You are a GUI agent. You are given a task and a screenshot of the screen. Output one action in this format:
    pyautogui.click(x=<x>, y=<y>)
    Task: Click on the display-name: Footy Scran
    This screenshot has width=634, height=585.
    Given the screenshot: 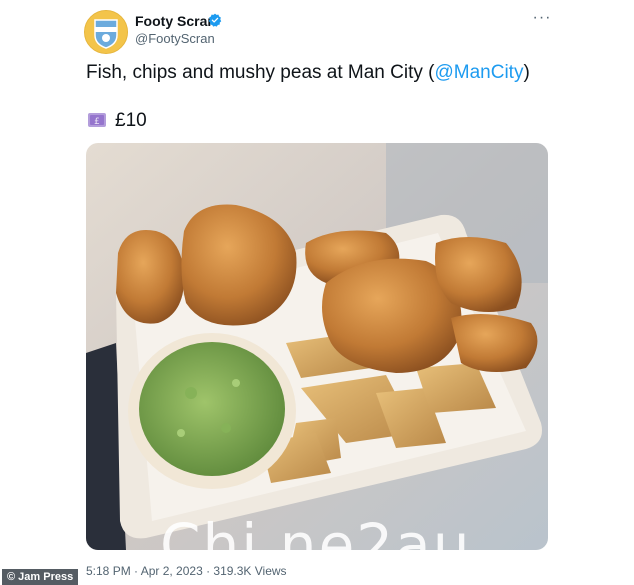 What is the action you would take?
    pyautogui.click(x=175, y=21)
    